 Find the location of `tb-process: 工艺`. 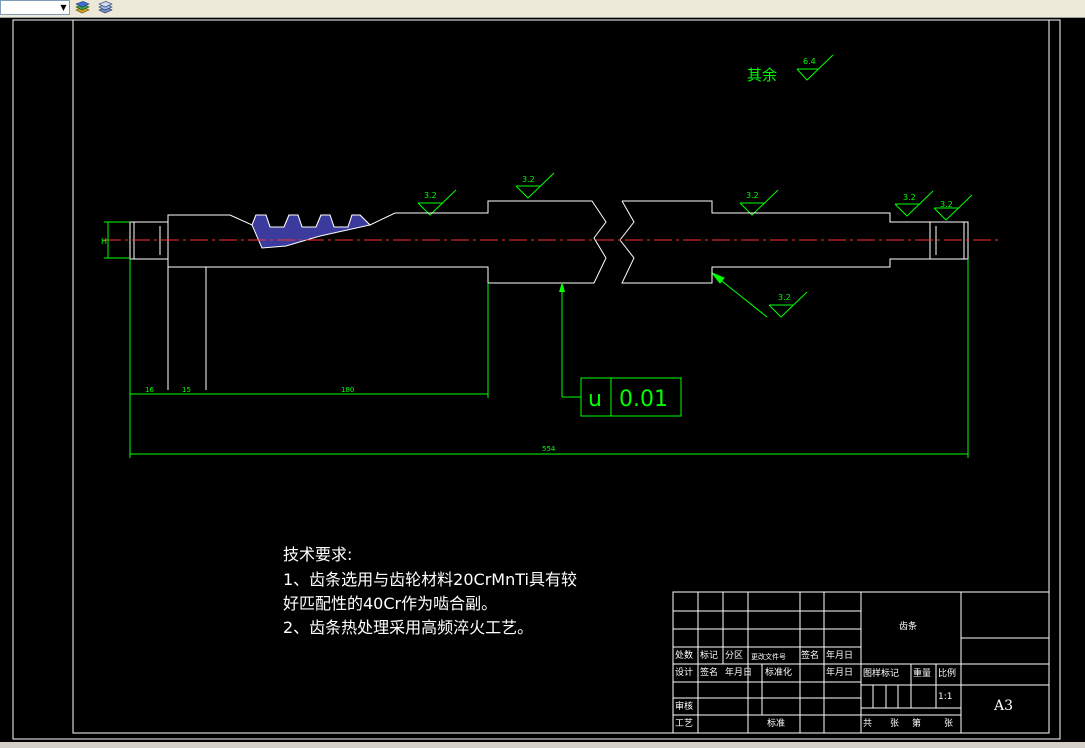

tb-process: 工艺 is located at coordinates (684, 724).